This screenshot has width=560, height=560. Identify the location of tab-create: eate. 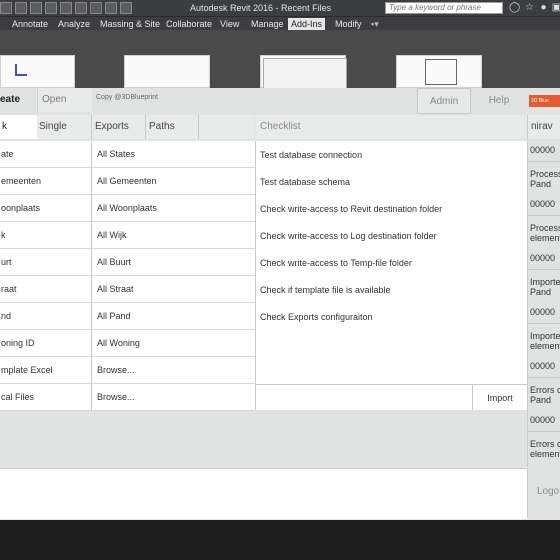
(18, 100).